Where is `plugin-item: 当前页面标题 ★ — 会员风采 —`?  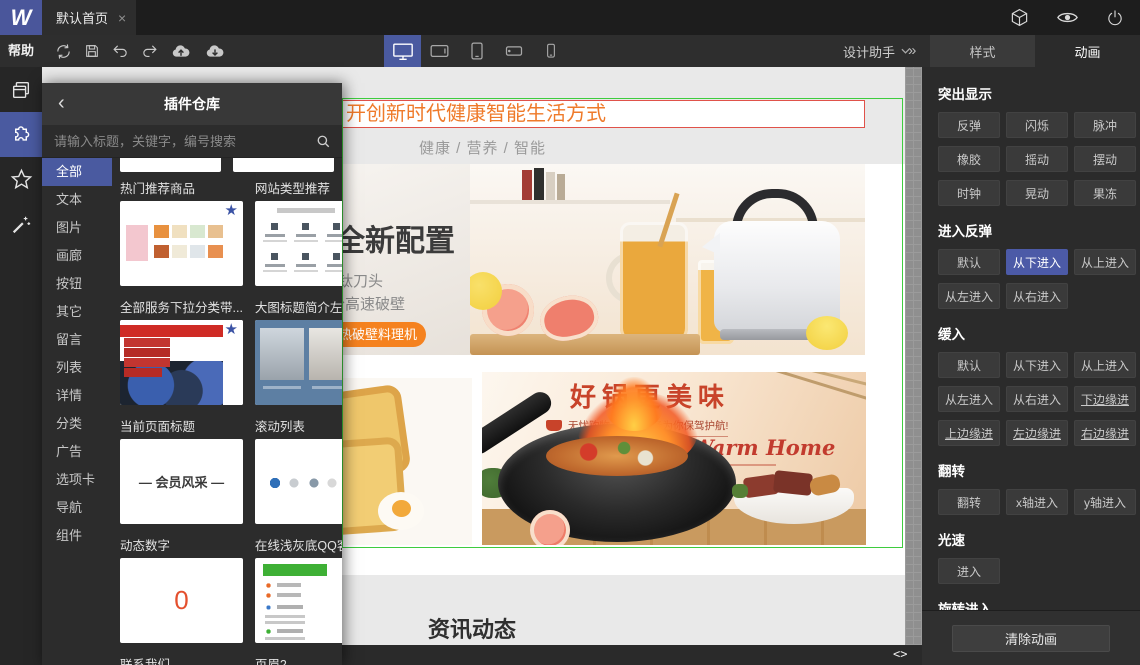
plugin-item: 当前页面标题 ★ — 会员风采 — is located at coordinates (181, 471).